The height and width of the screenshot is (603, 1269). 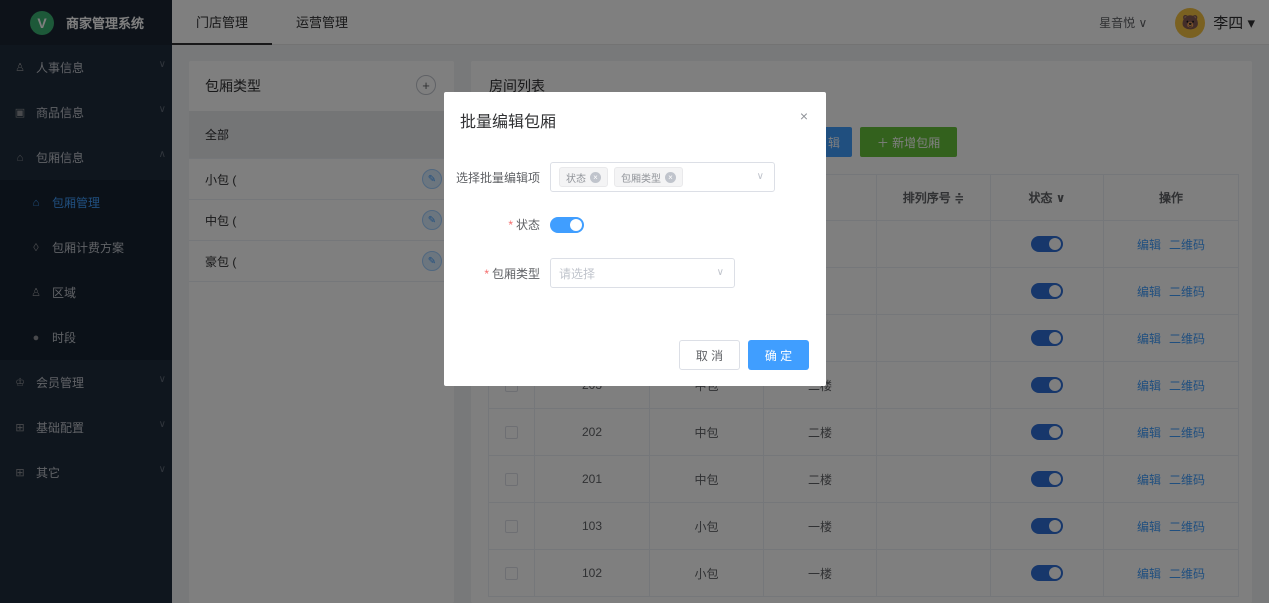 What do you see at coordinates (524, 225) in the screenshot?
I see `field-label: * 状态` at bounding box center [524, 225].